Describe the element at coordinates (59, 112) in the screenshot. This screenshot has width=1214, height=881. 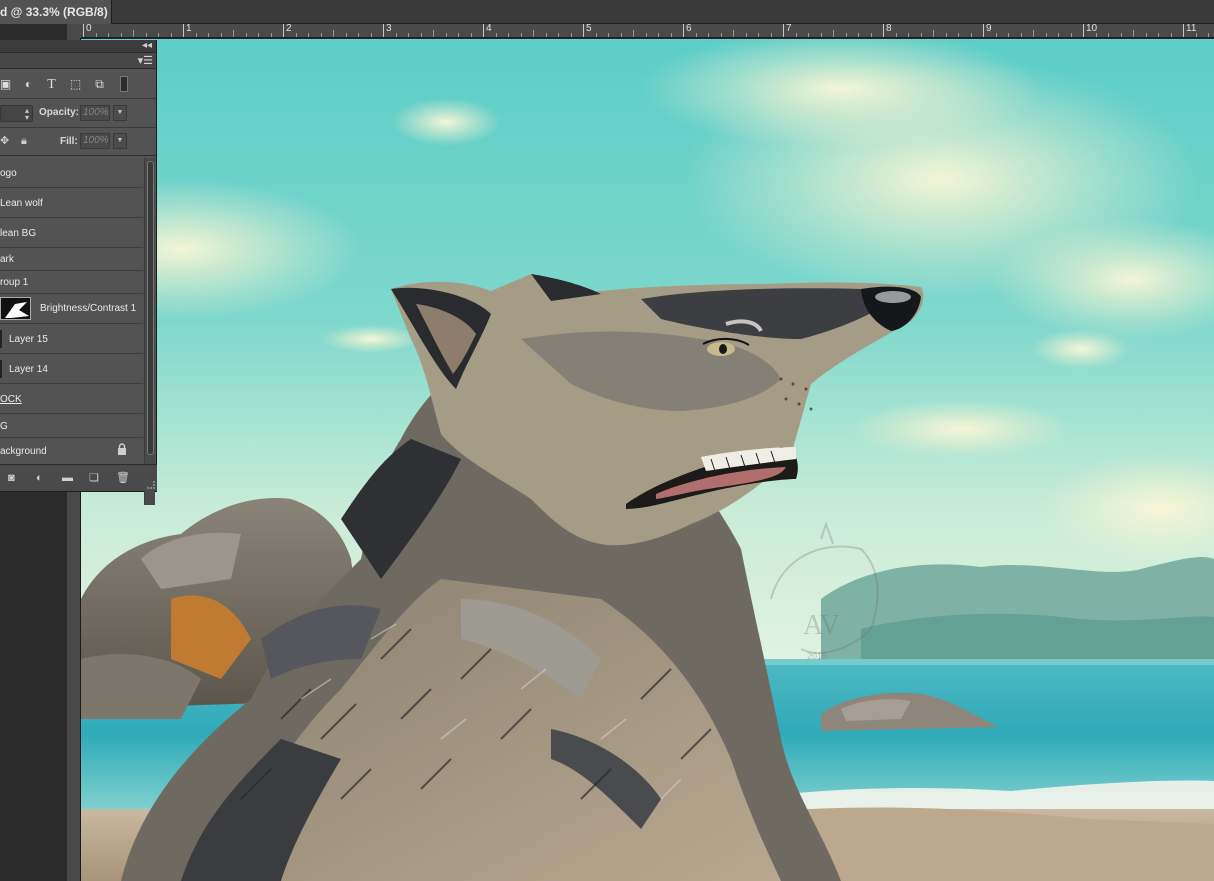
I see `opacity-label: Opacity:` at that location.